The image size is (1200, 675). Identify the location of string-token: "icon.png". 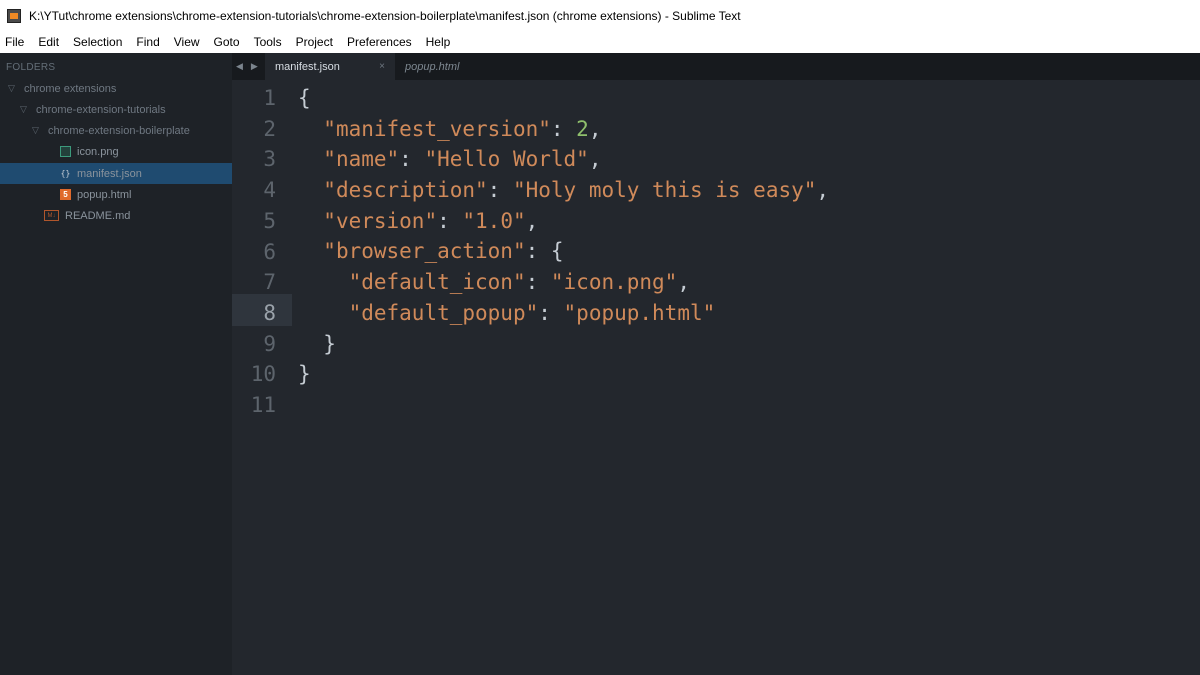
(614, 282).